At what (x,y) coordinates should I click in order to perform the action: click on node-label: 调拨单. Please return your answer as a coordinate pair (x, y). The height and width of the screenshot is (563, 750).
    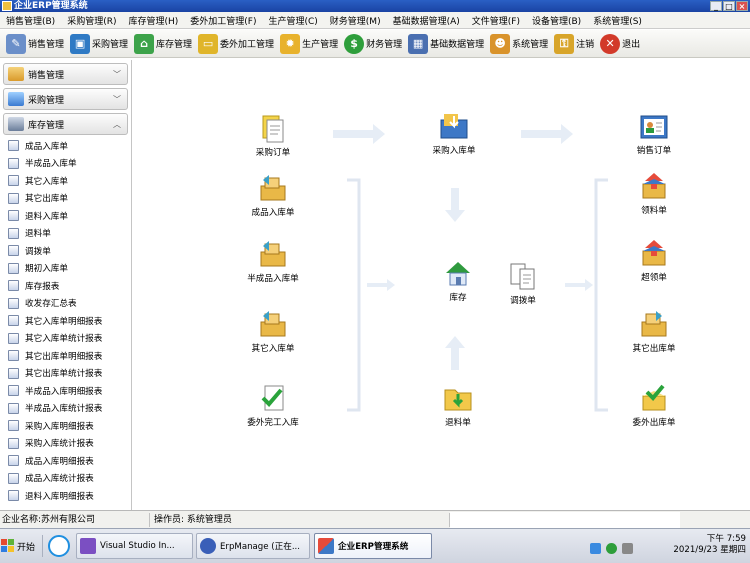
    Looking at the image, I should click on (523, 301).